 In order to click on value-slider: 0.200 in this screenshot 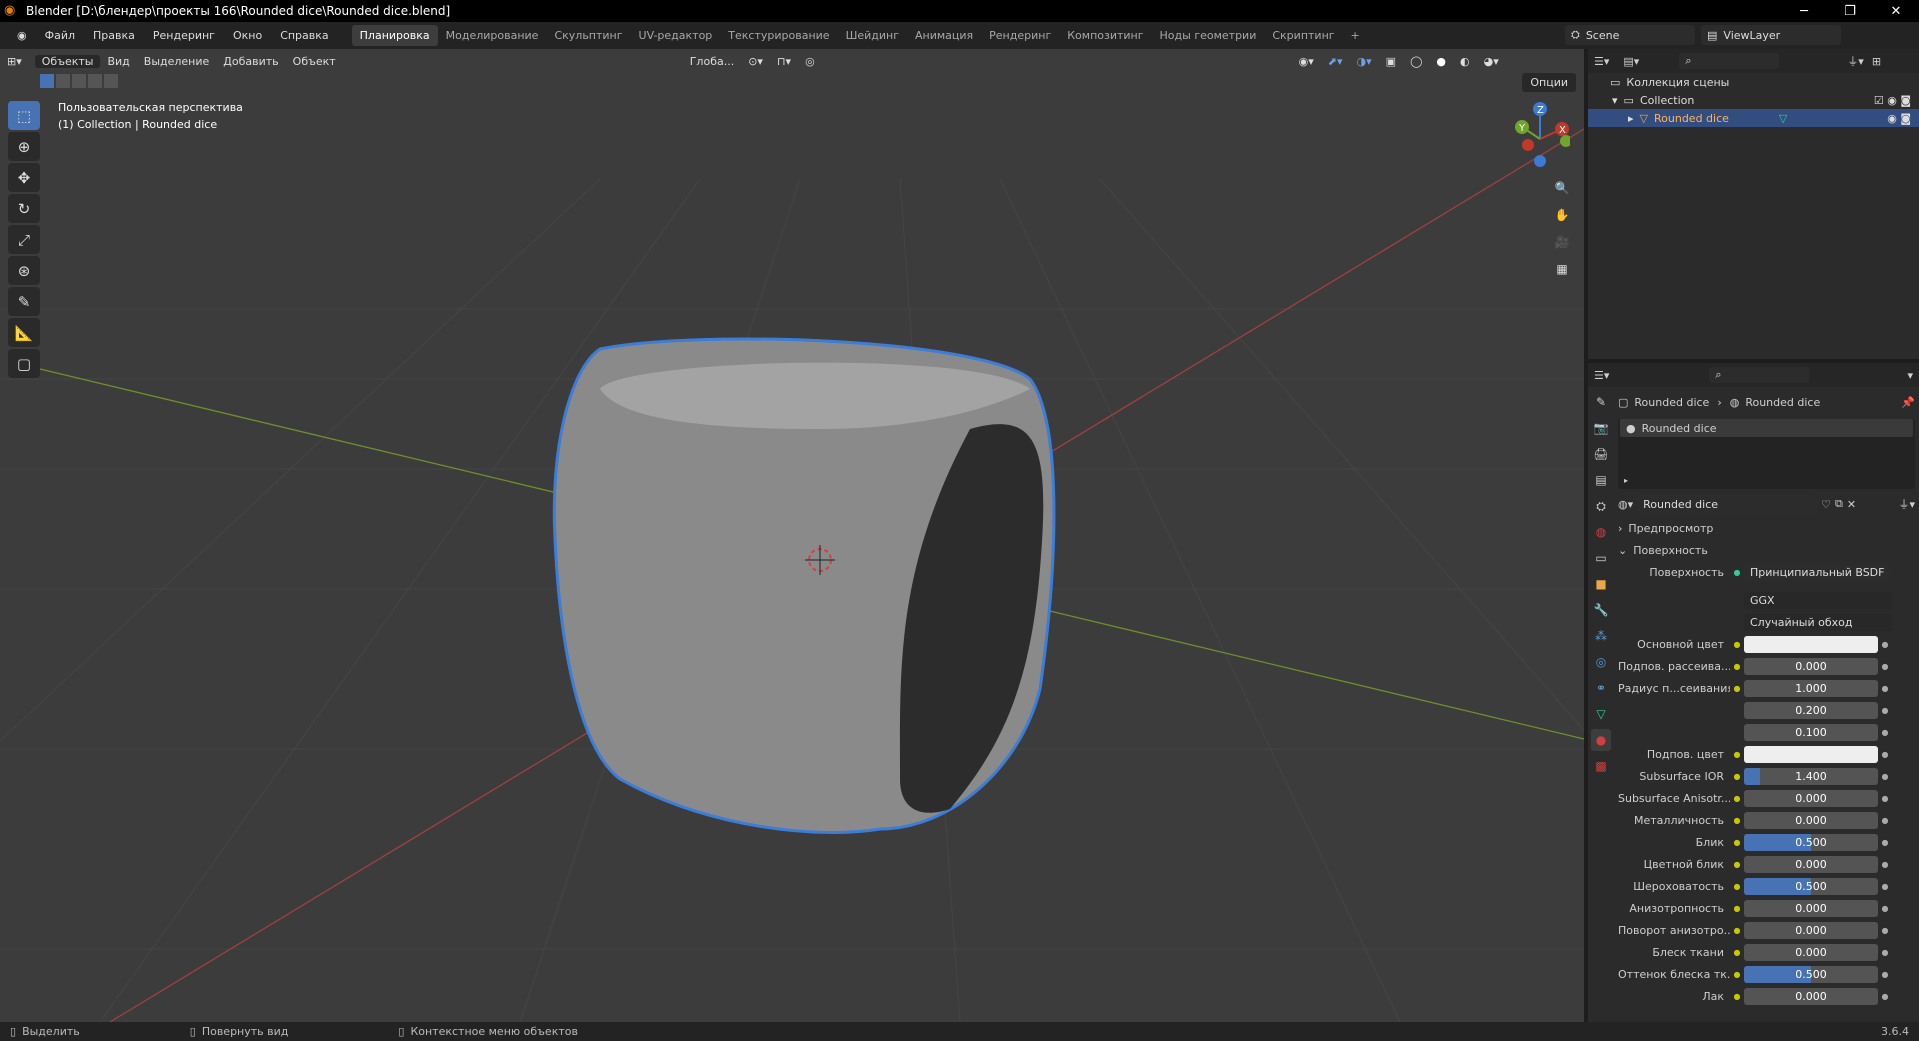, I will do `click(1811, 710)`.